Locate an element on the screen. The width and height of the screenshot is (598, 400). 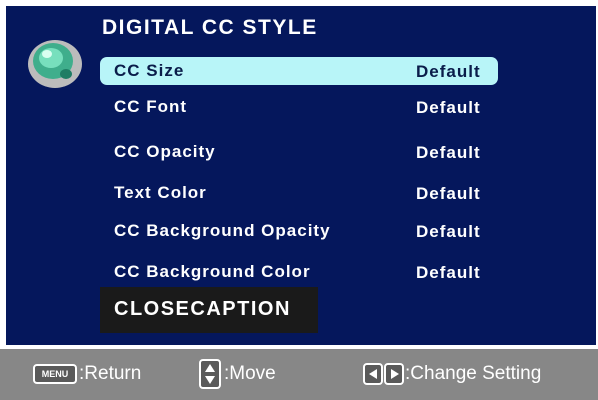
menu-item-label: CC Size is located at coordinates (149, 70).